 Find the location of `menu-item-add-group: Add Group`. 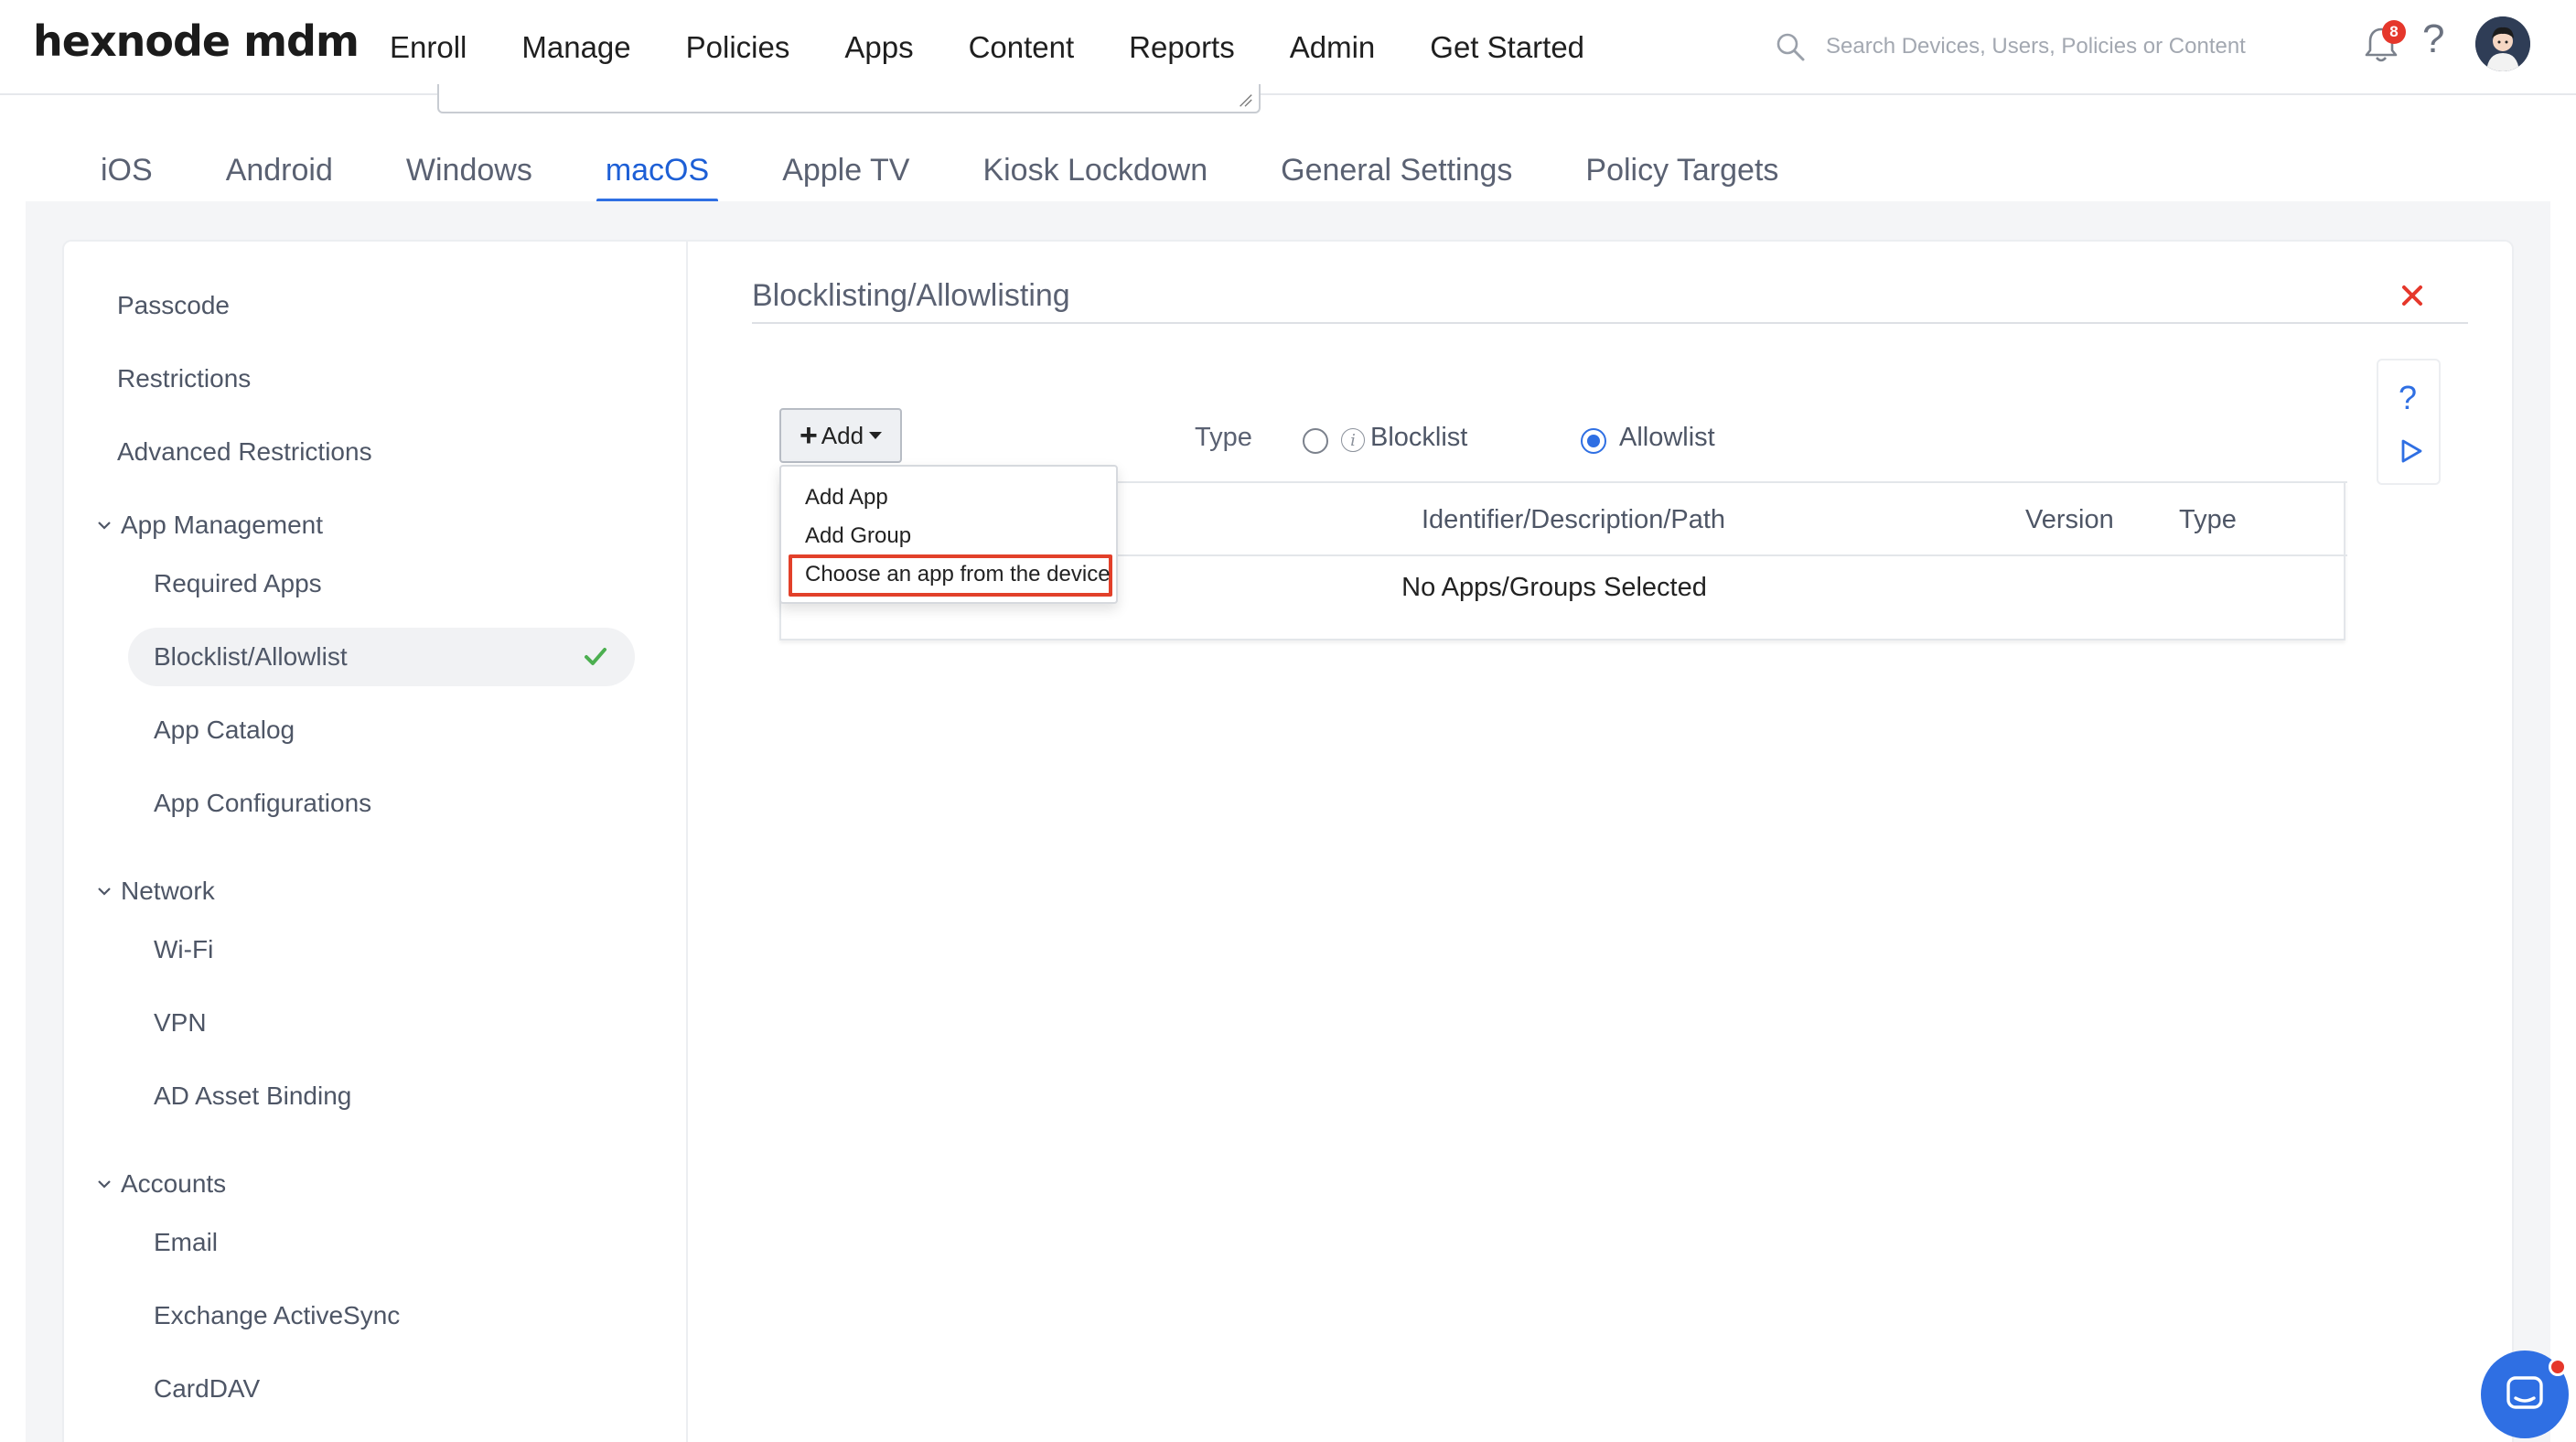

menu-item-add-group: Add Group is located at coordinates (858, 536).